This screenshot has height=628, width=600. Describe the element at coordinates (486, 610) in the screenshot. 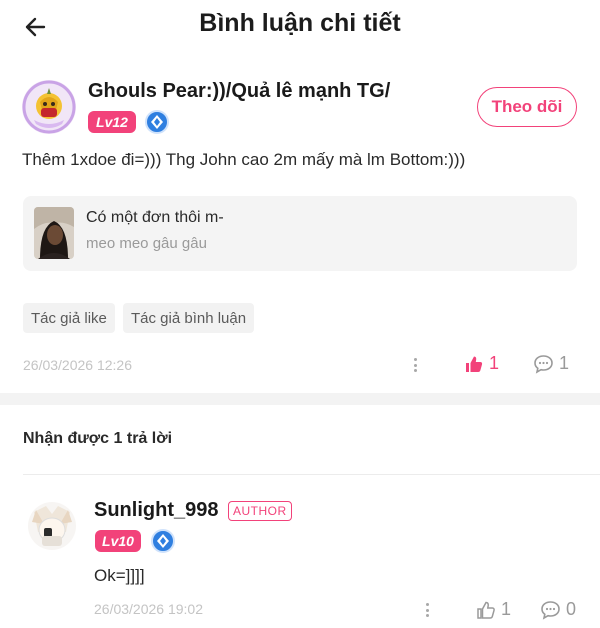

I see `thumbs-up-outline-icon` at that location.